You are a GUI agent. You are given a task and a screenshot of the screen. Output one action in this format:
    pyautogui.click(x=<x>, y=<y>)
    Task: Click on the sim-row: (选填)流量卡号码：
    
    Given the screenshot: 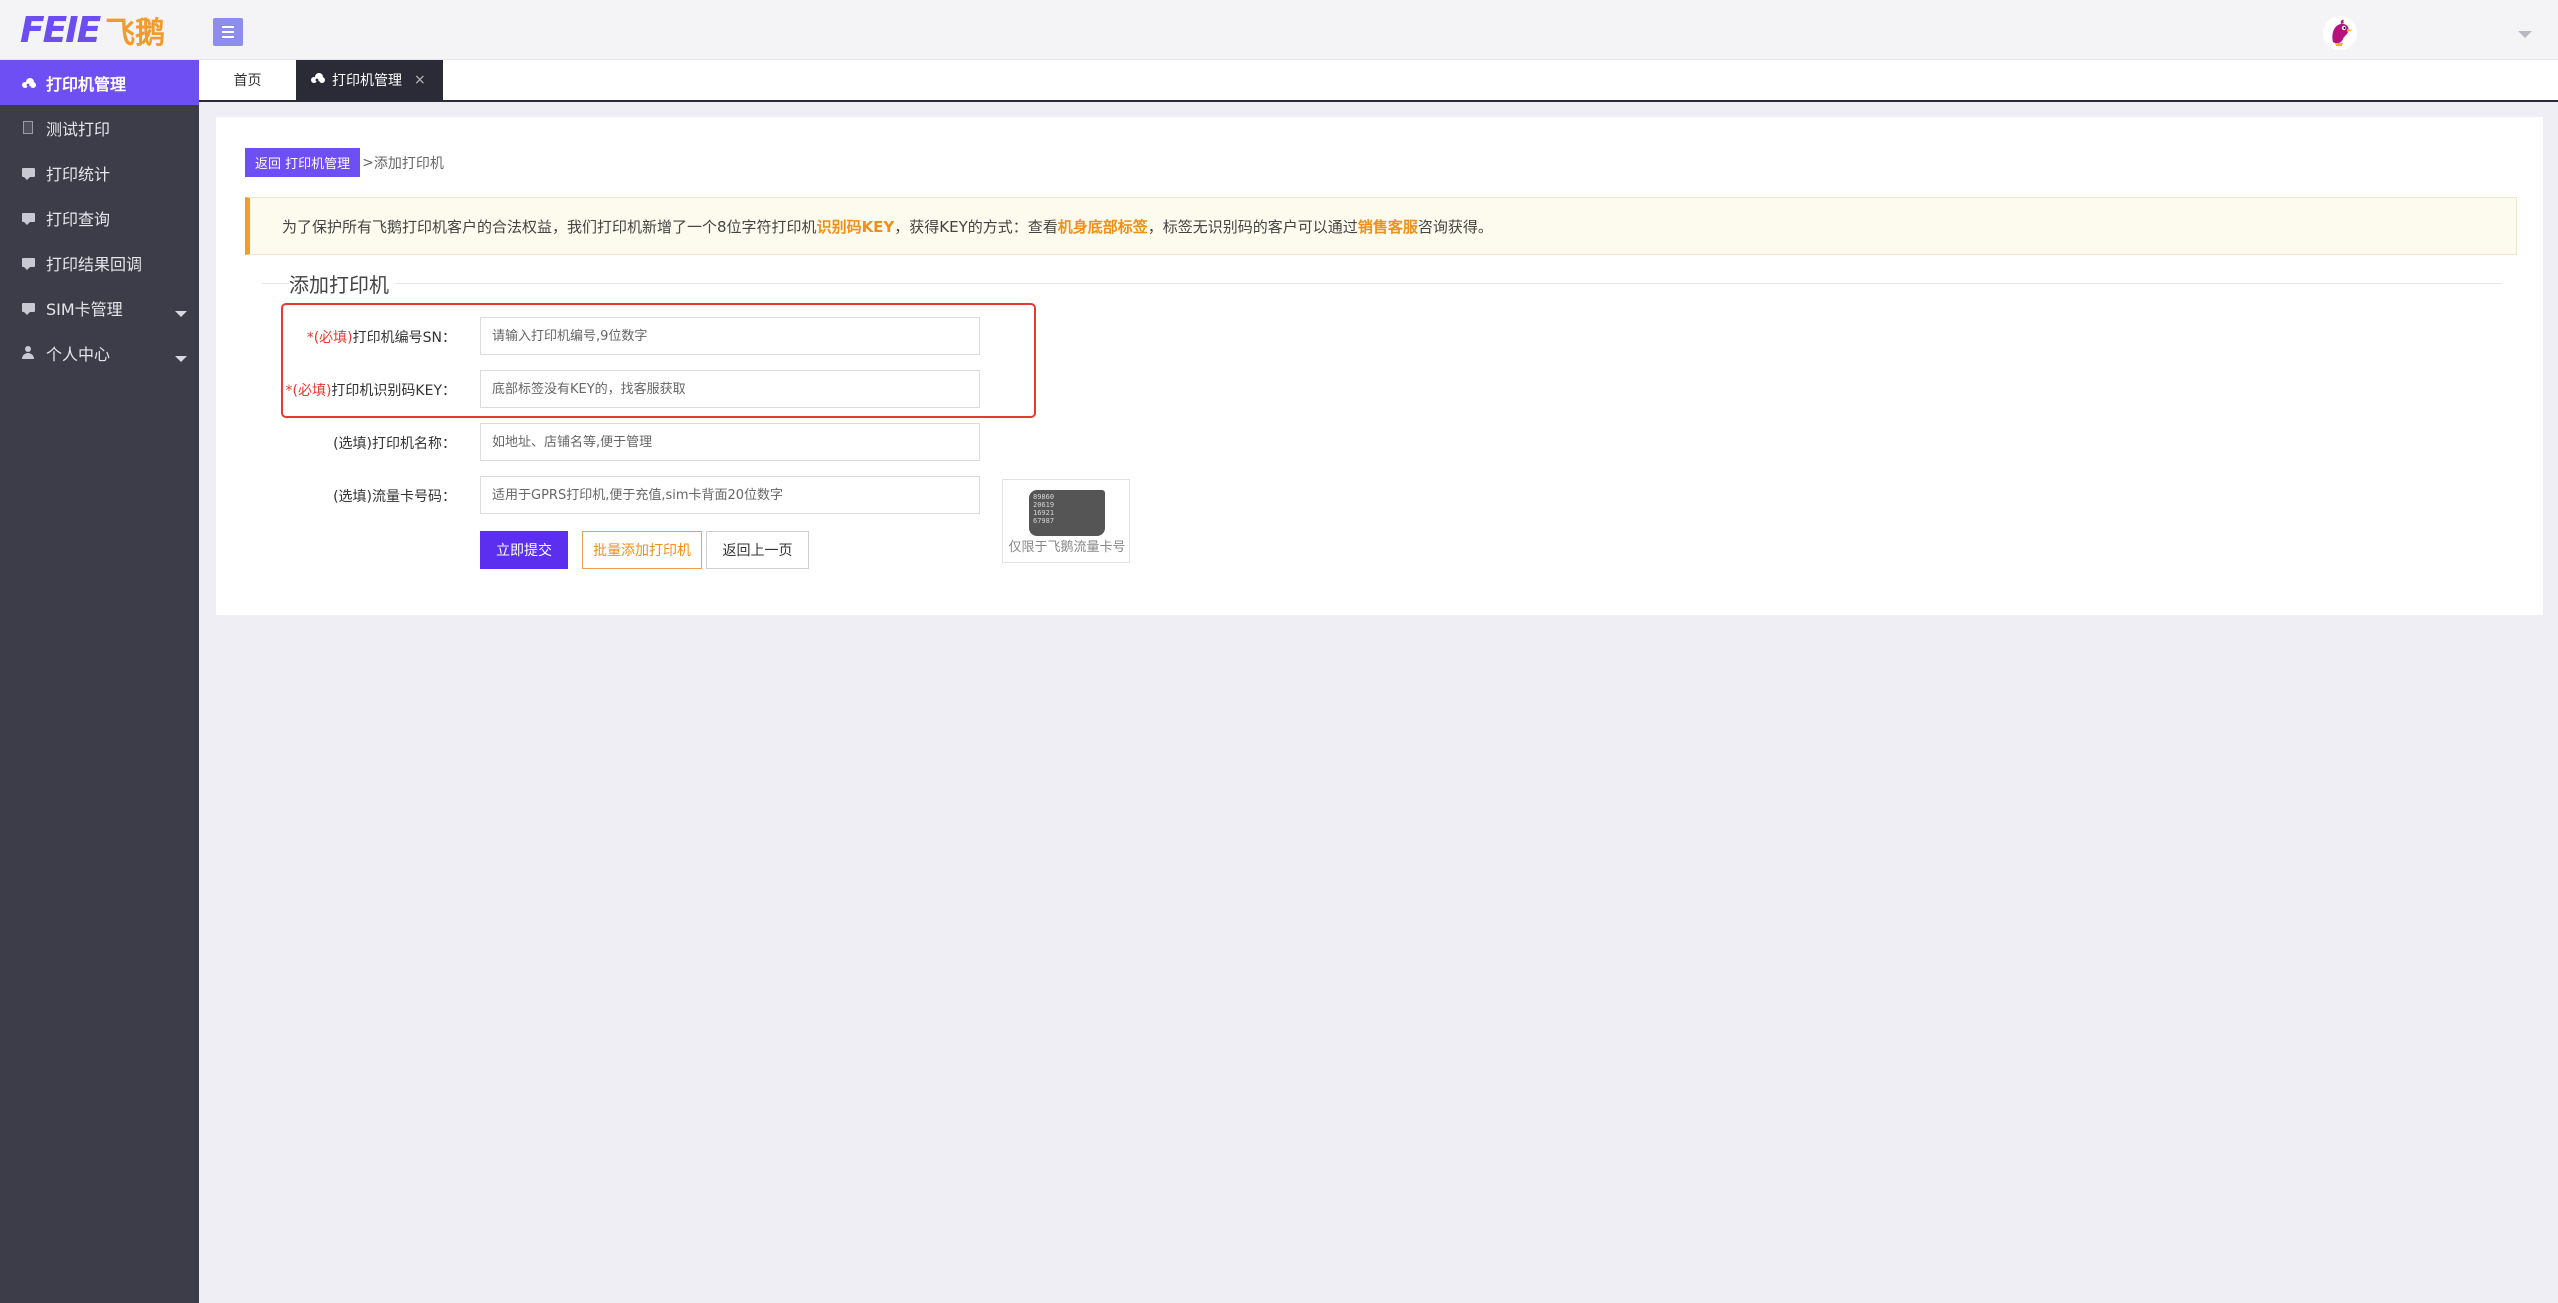 What is the action you would take?
    pyautogui.click(x=666, y=495)
    